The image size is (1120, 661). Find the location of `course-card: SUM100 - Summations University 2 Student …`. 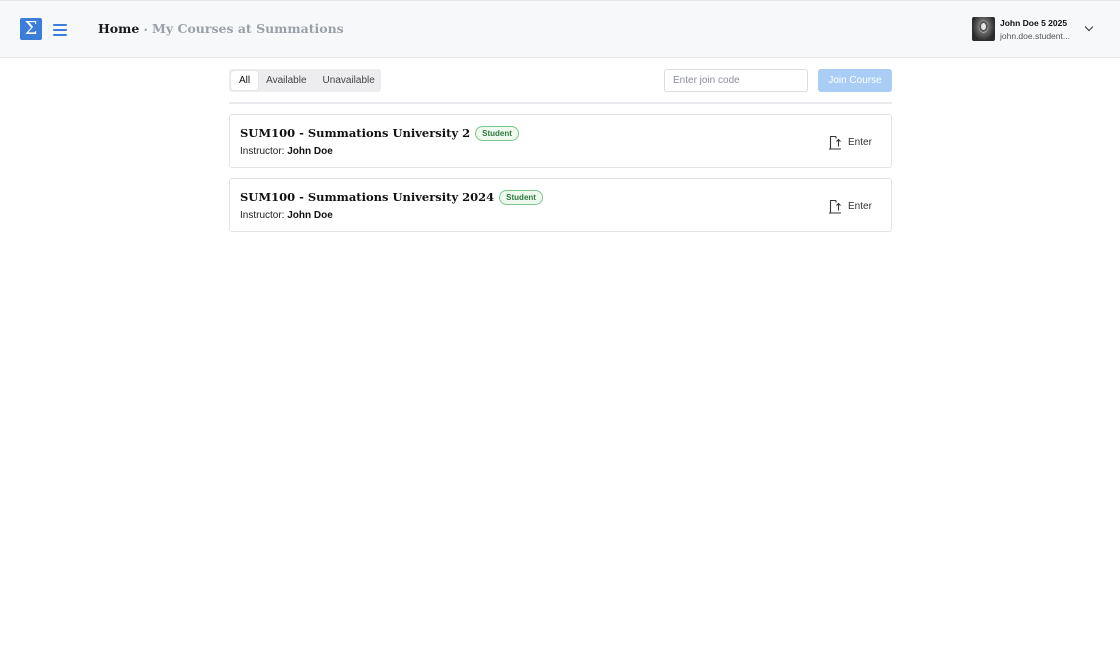

course-card: SUM100 - Summations University 2 Student … is located at coordinates (560, 141).